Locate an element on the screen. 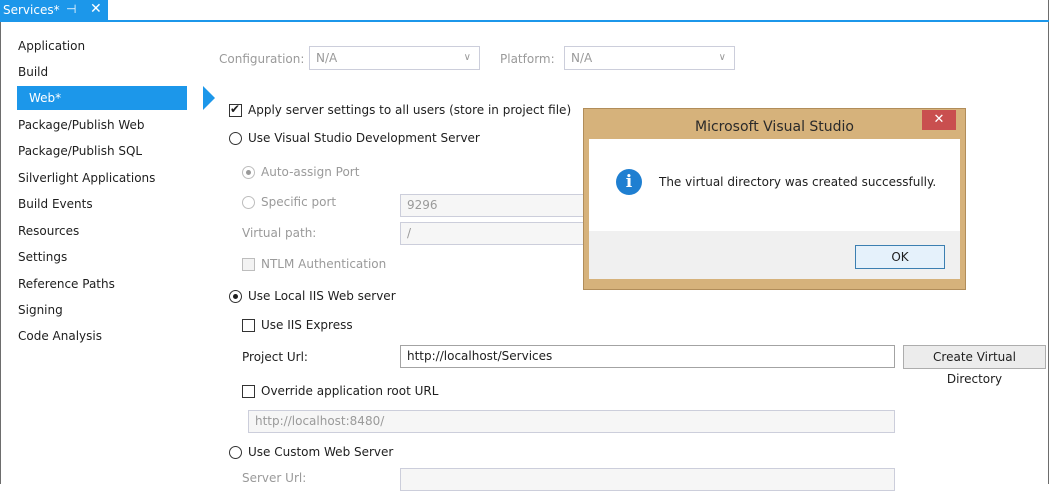 Image resolution: width=1049 pixels, height=491 pixels. iis-express-label: Use IIS Express is located at coordinates (307, 325).